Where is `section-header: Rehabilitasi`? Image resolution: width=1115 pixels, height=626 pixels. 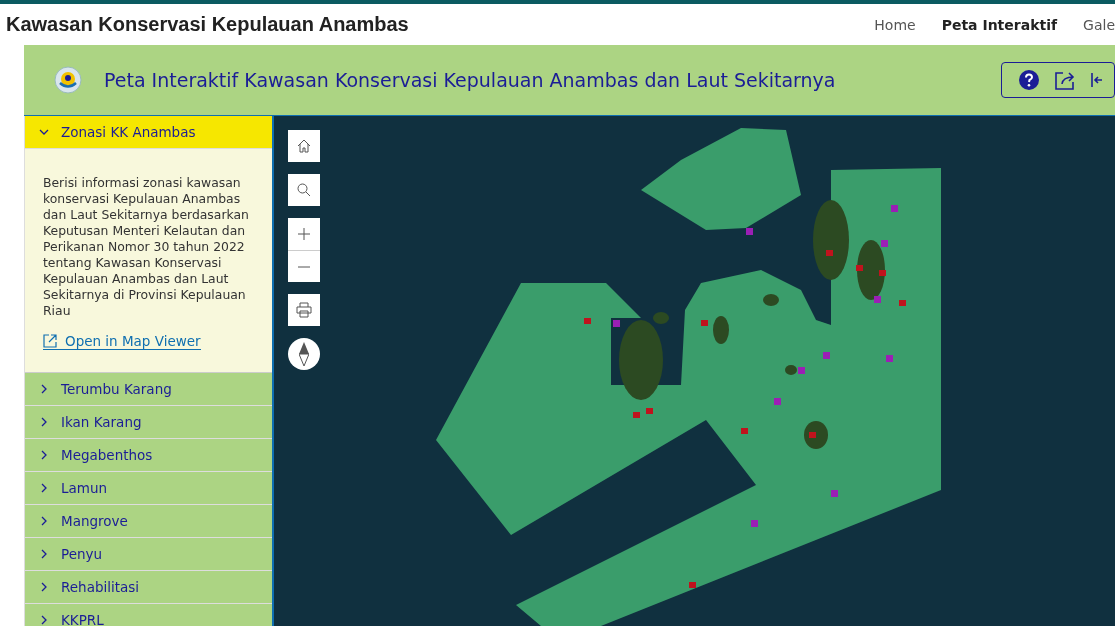 section-header: Rehabilitasi is located at coordinates (148, 587).